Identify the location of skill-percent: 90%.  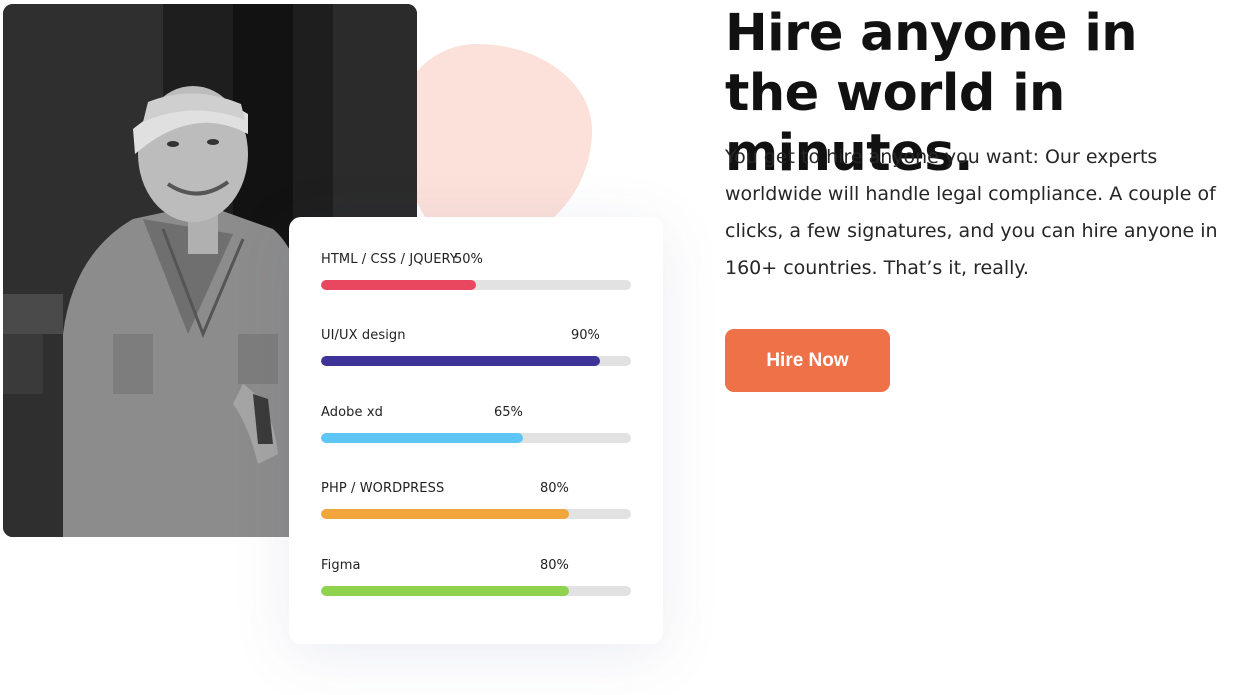
(585, 335).